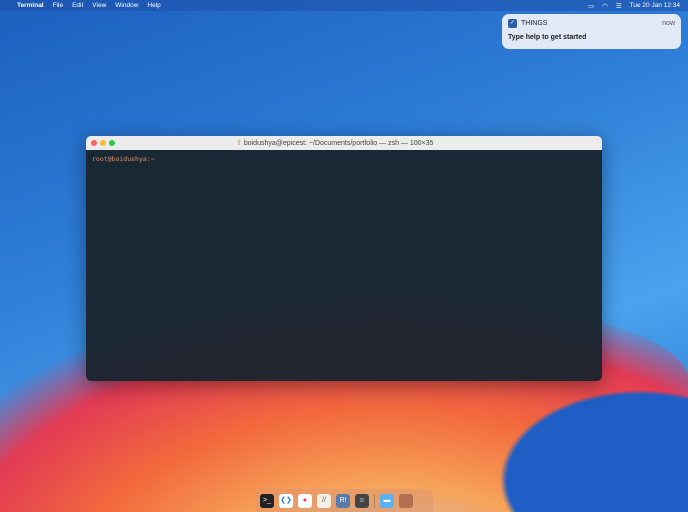 This screenshot has width=688, height=512. Describe the element at coordinates (512, 23) in the screenshot. I see `things-icon: ✓` at that location.